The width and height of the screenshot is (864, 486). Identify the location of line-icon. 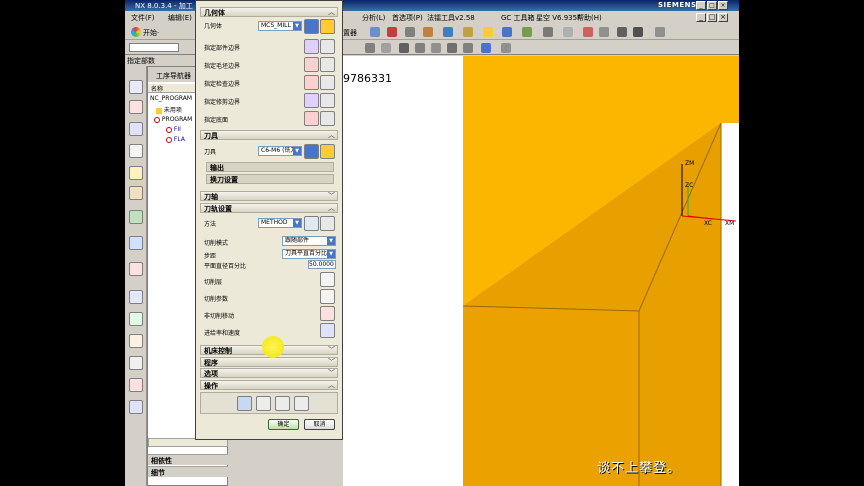
(404, 48).